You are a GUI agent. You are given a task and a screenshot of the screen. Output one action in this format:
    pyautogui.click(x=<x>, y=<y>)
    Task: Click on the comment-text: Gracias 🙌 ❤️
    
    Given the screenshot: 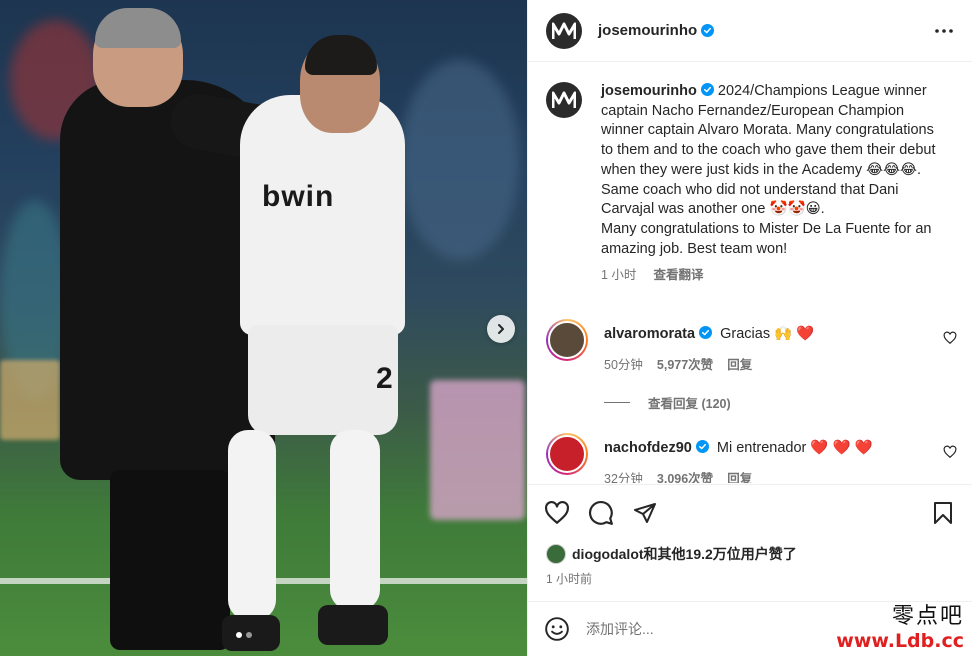 What is the action you would take?
    pyautogui.click(x=767, y=334)
    